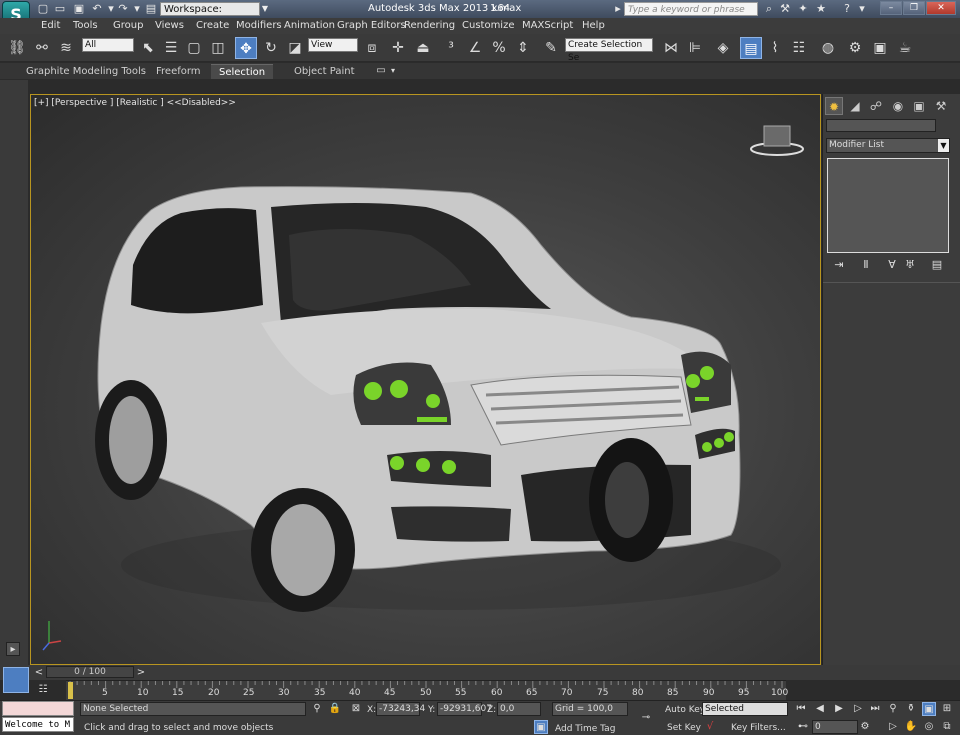 The height and width of the screenshot is (735, 960). Describe the element at coordinates (893, 709) in the screenshot. I see `zoom-icon: ⚲` at that location.